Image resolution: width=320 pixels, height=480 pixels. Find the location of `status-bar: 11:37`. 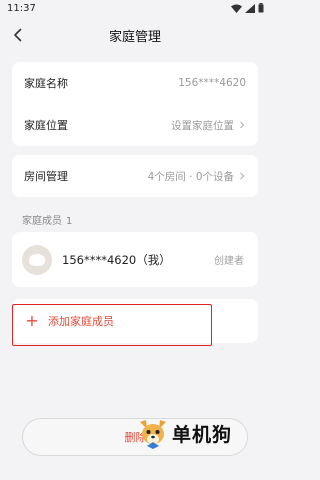

status-bar: 11:37 is located at coordinates (135, 9).